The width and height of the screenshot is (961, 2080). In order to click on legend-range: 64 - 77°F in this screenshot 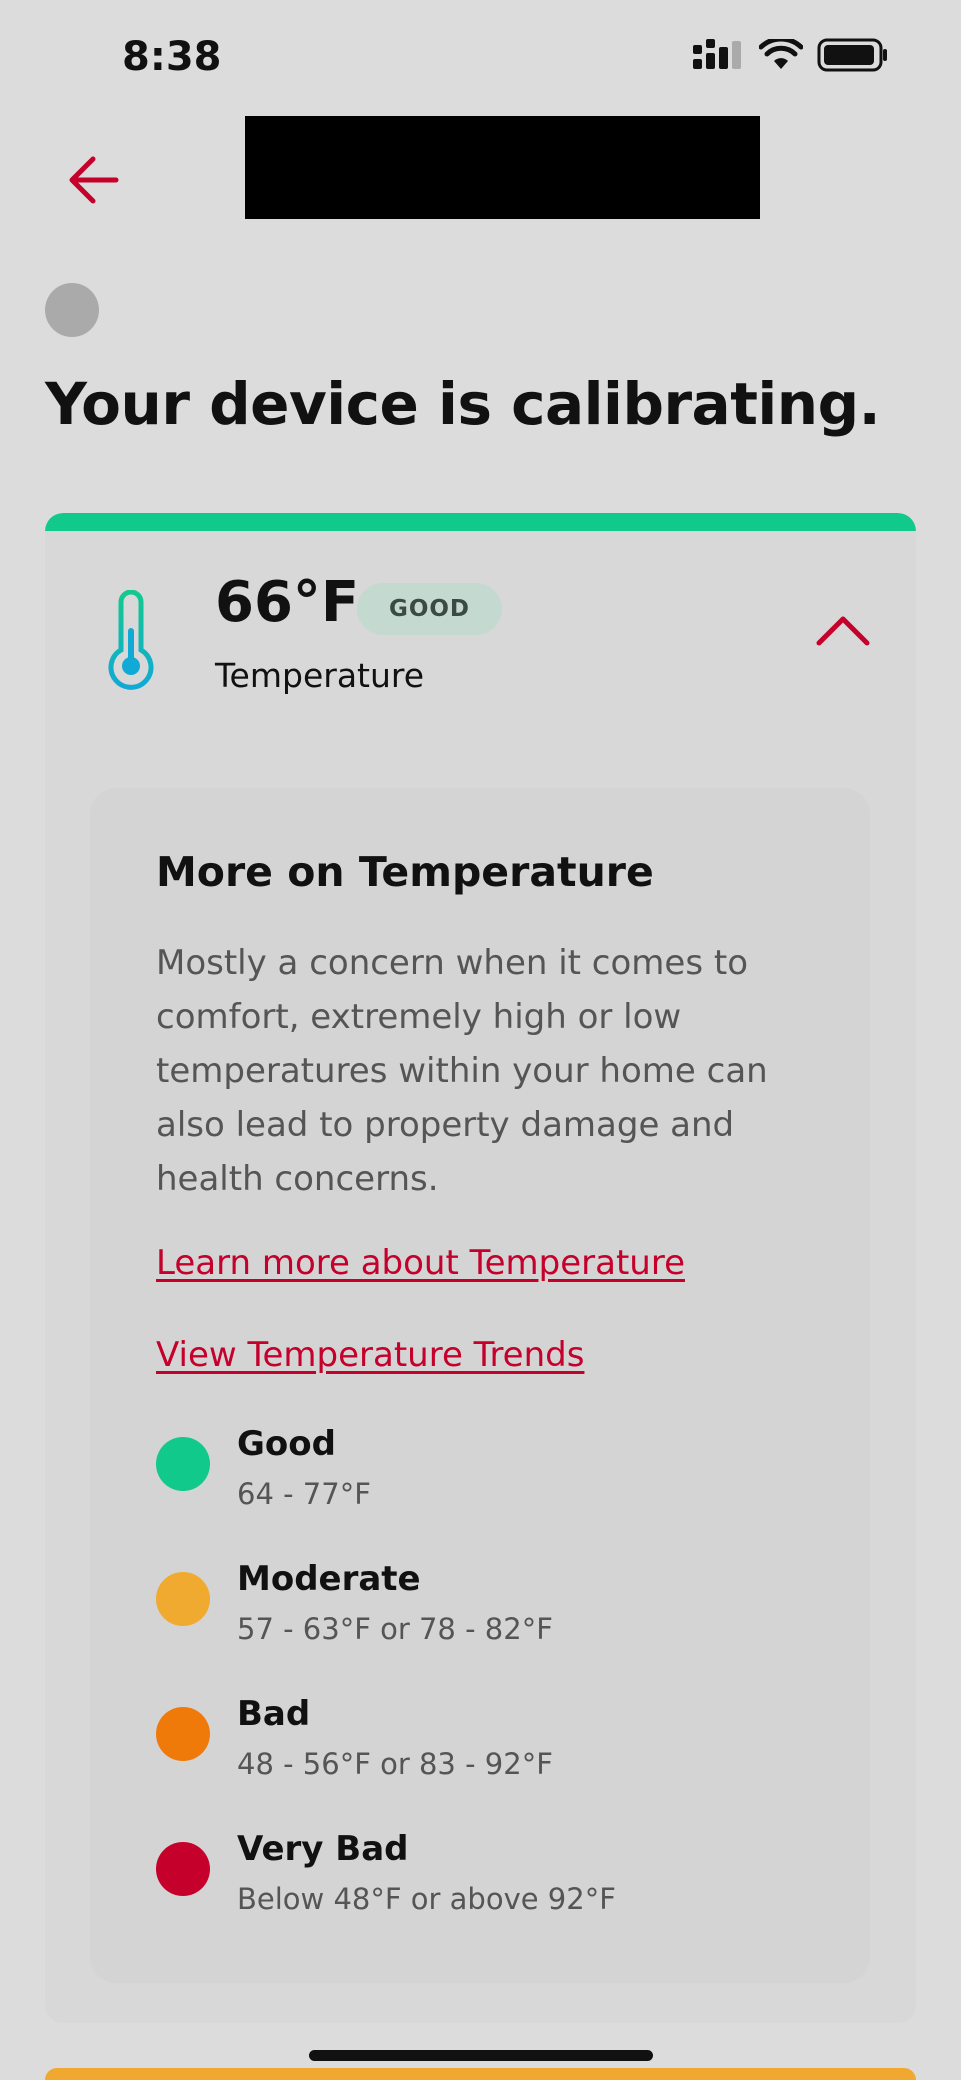, I will do `click(304, 1494)`.